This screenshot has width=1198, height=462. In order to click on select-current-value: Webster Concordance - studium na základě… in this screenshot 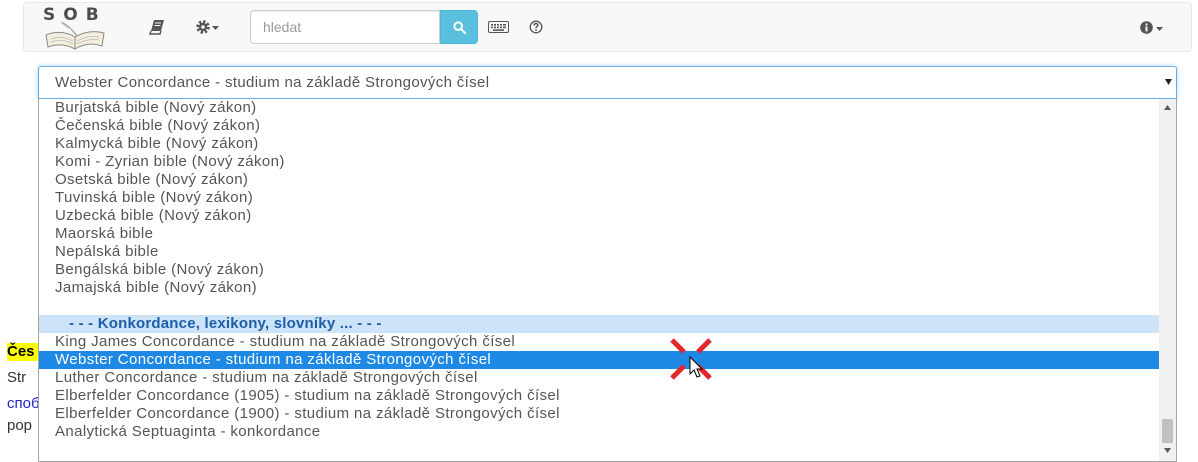, I will do `click(272, 82)`.